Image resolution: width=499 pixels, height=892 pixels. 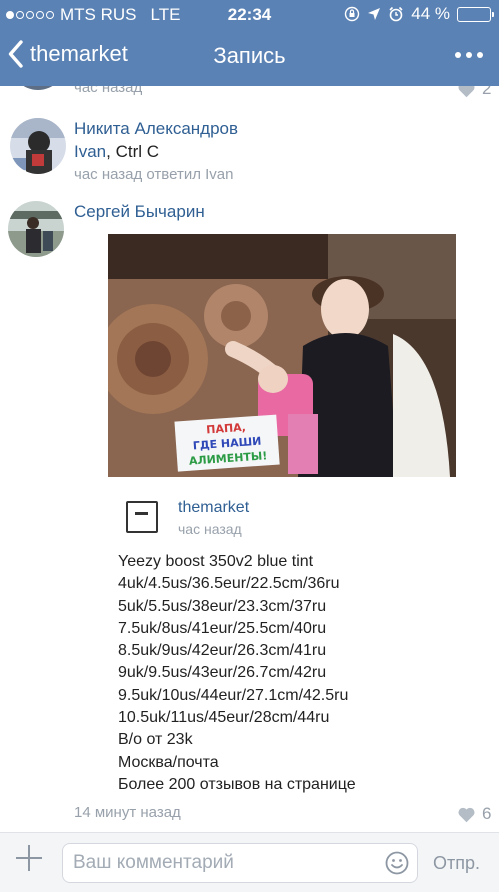 I want to click on repost-line: Москва/почта, so click(x=168, y=762).